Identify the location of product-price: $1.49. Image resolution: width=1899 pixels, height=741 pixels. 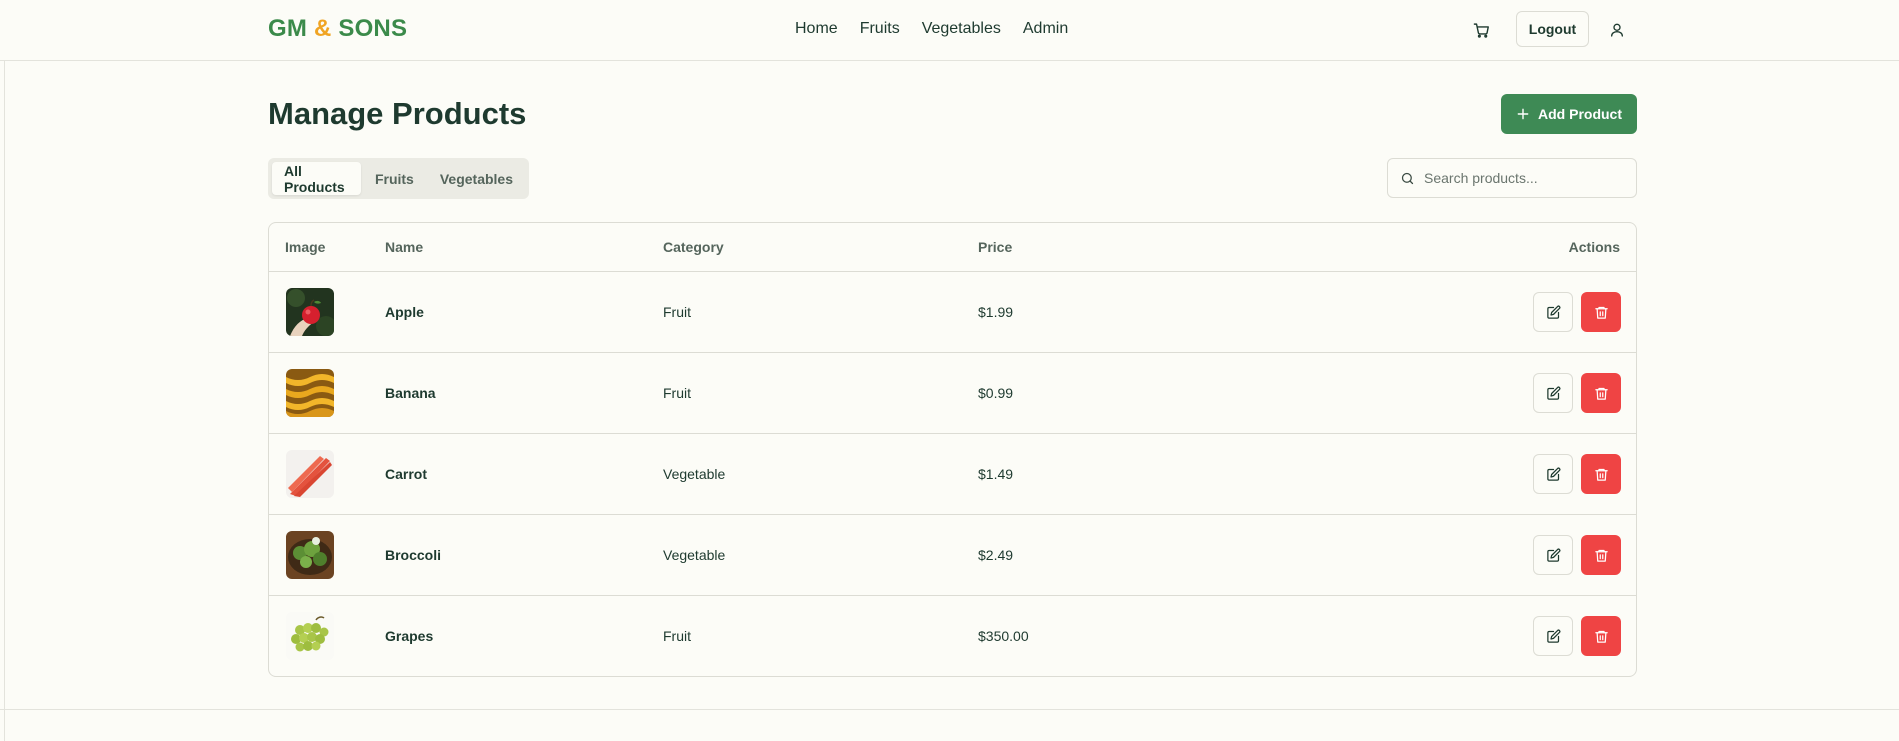
(996, 474).